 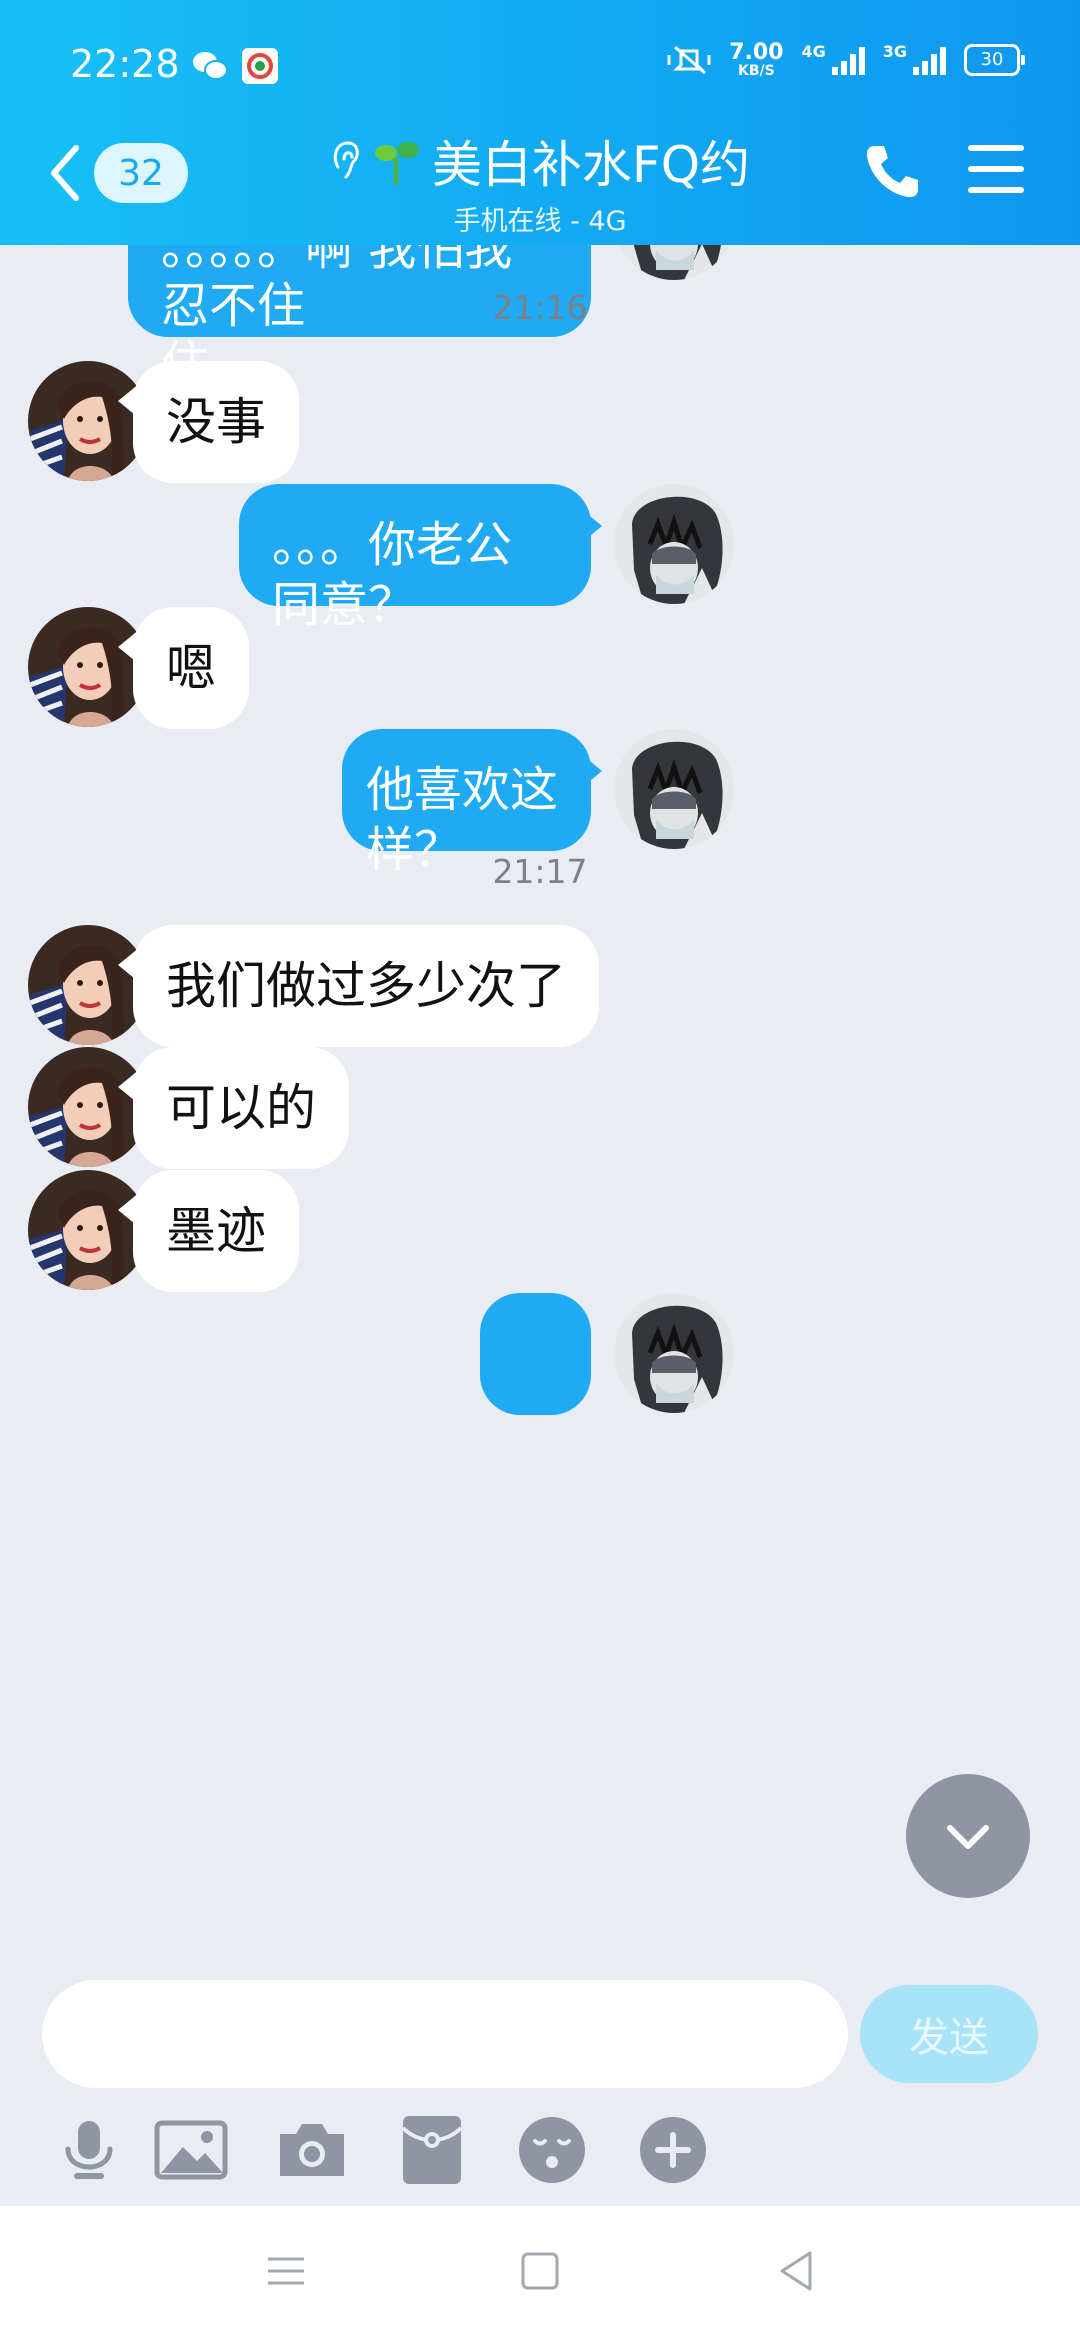 I want to click on status-right: 7.00 KB/S 4G 3G 30, so click(x=846, y=59).